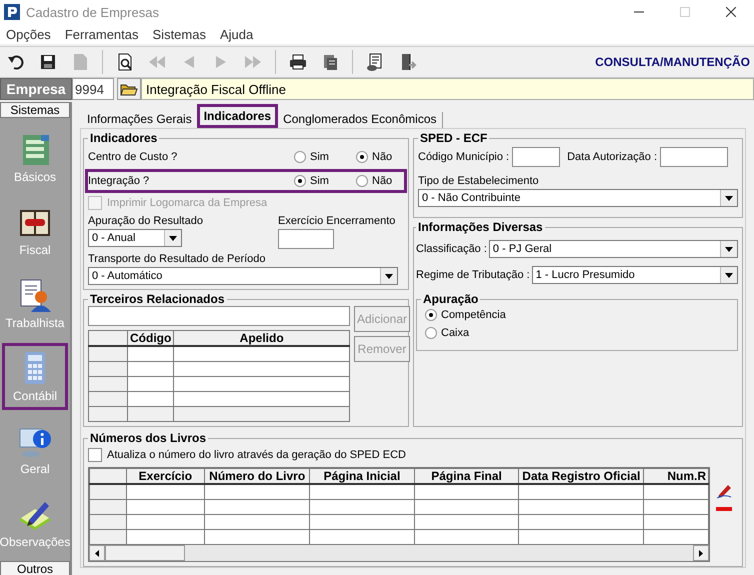  What do you see at coordinates (724, 491) in the screenshot?
I see `pencil-icon` at bounding box center [724, 491].